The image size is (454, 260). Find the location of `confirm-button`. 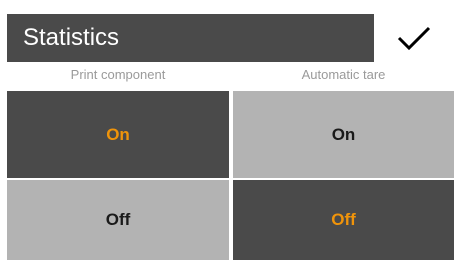

confirm-button is located at coordinates (414, 38).